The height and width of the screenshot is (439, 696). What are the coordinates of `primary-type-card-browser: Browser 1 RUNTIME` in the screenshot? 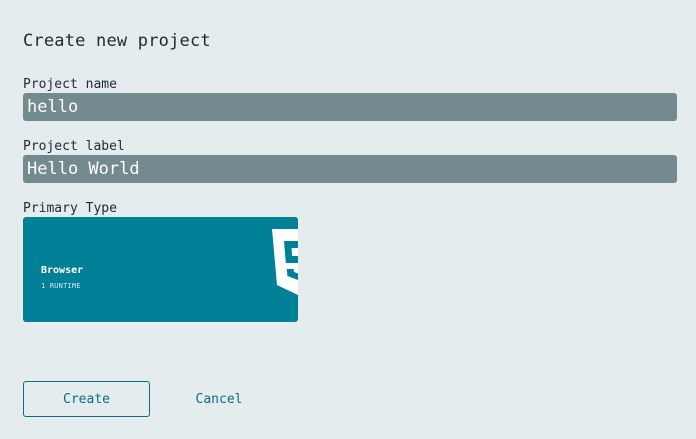 It's located at (160, 269).